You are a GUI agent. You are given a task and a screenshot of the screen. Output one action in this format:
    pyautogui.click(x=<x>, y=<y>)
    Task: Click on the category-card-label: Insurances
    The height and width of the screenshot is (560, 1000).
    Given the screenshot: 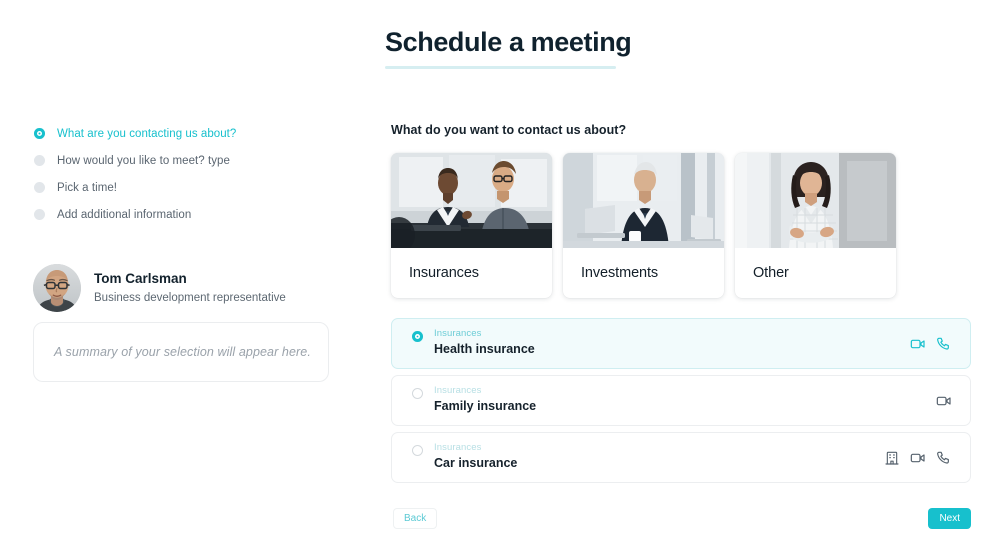 What is the action you would take?
    pyautogui.click(x=444, y=273)
    